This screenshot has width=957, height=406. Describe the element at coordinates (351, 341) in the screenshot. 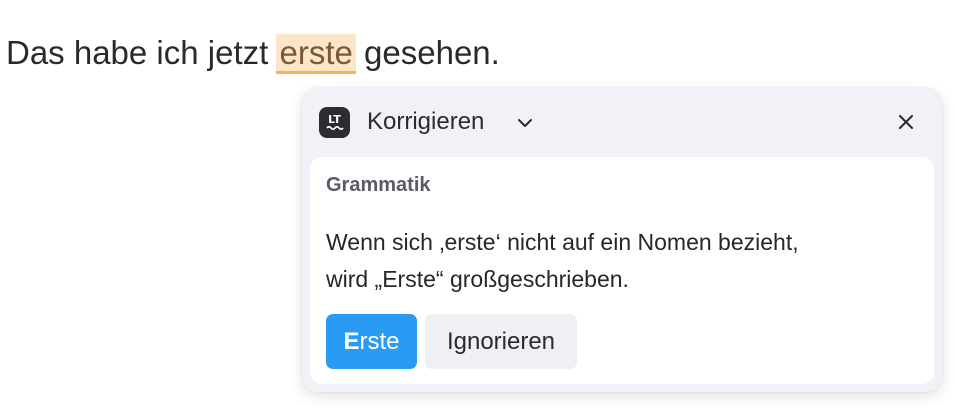

I see `suggestion-first-letter: E` at that location.